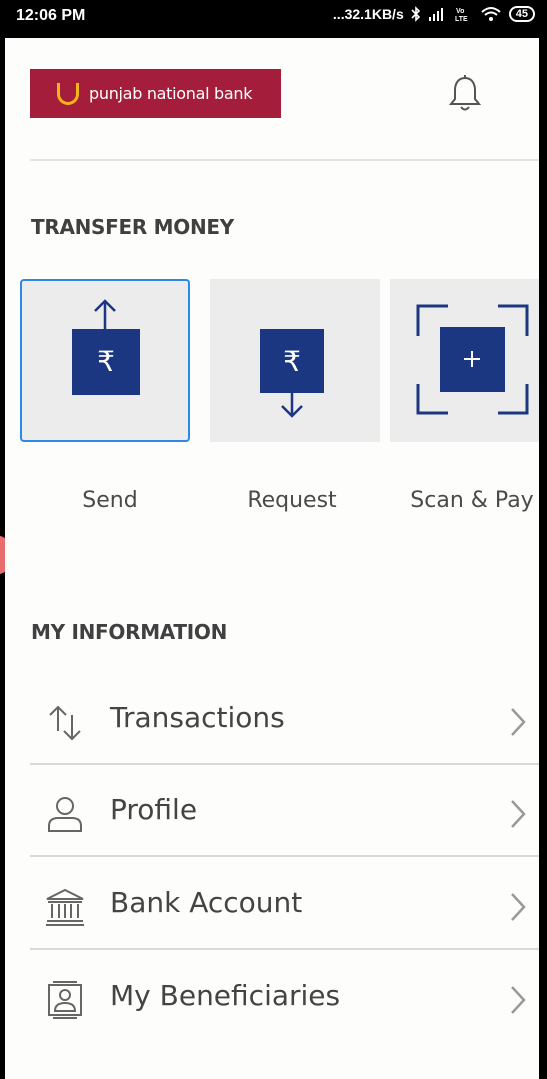 The height and width of the screenshot is (1079, 547). I want to click on volte-icon: VoLTE, so click(461, 15).